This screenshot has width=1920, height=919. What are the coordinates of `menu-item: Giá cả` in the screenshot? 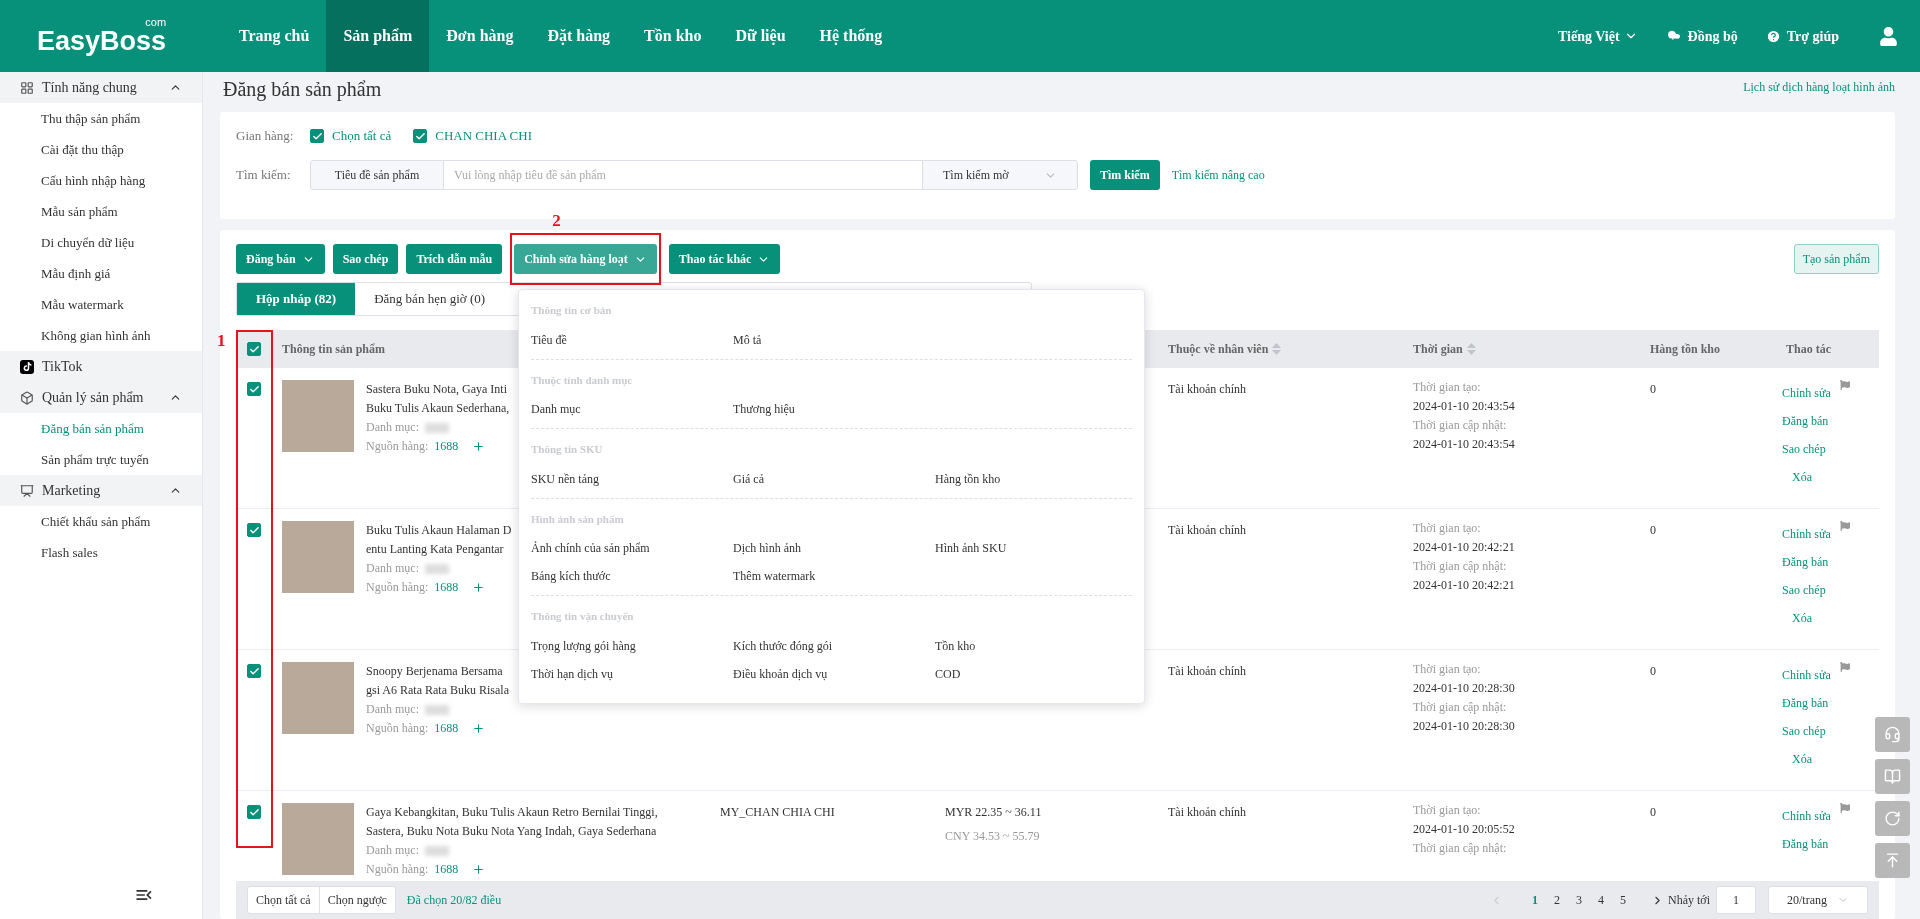 It's located at (834, 478).